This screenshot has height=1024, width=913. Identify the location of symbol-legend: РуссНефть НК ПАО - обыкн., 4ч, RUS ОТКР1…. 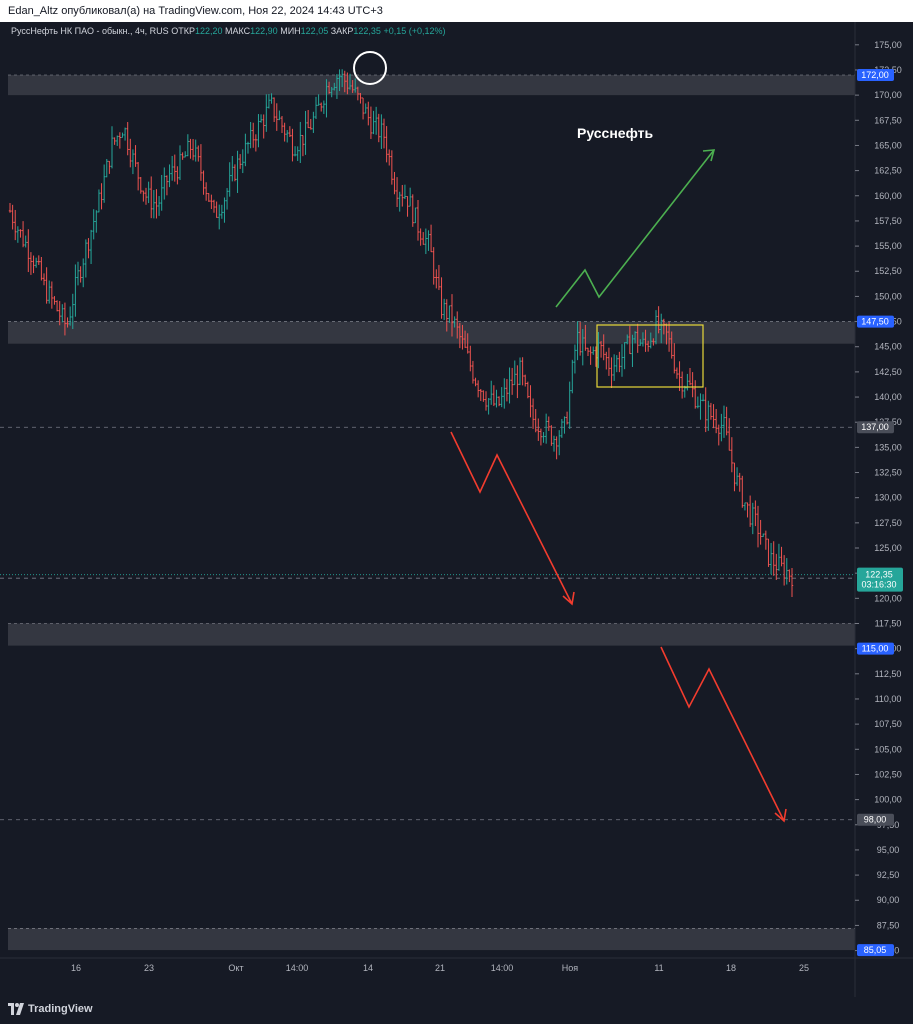
(228, 31).